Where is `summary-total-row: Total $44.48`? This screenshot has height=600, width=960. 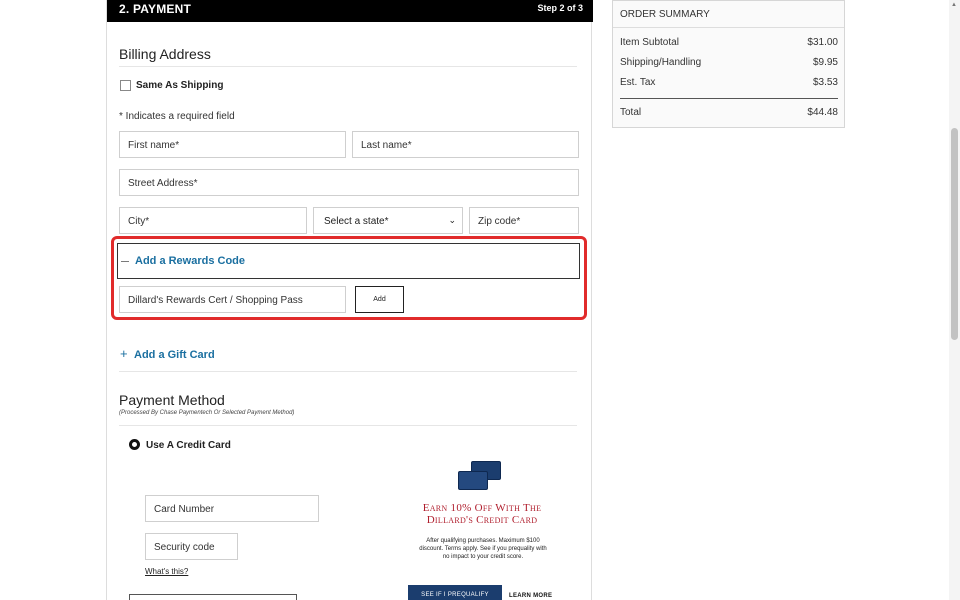
summary-total-row: Total $44.48 is located at coordinates (729, 112).